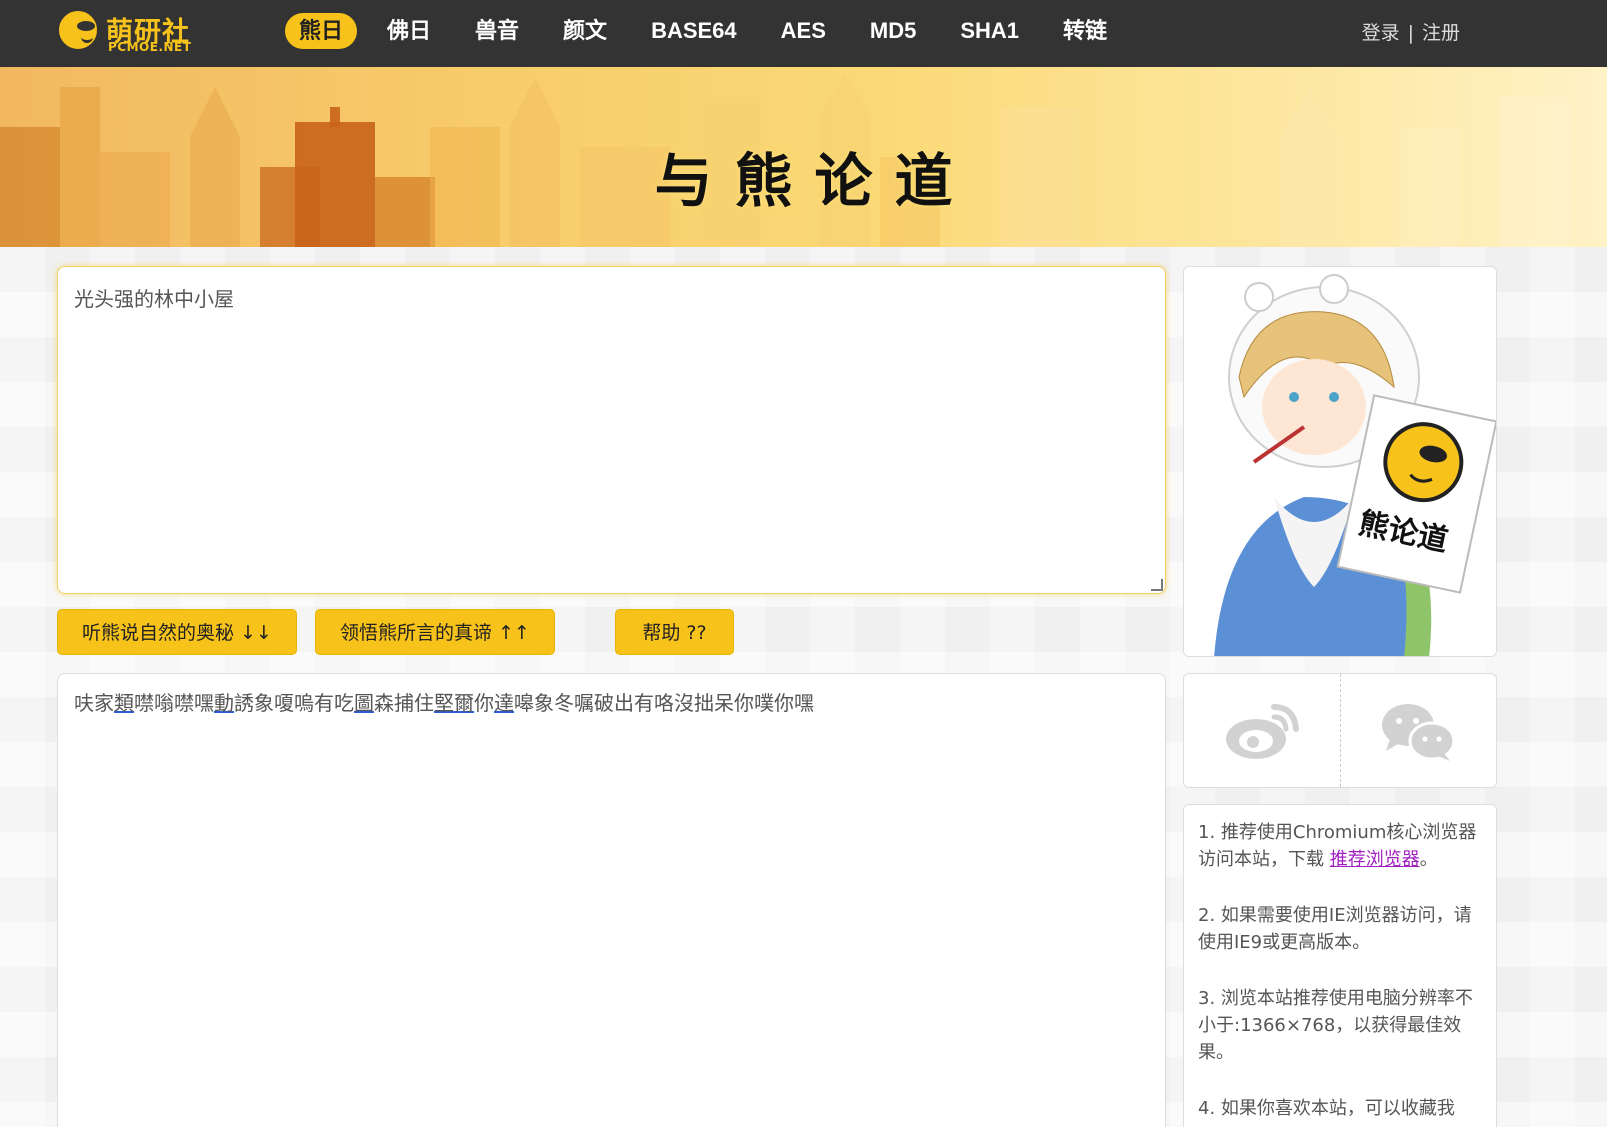  Describe the element at coordinates (674, 632) in the screenshot. I see `help-button: 帮助 ??` at that location.